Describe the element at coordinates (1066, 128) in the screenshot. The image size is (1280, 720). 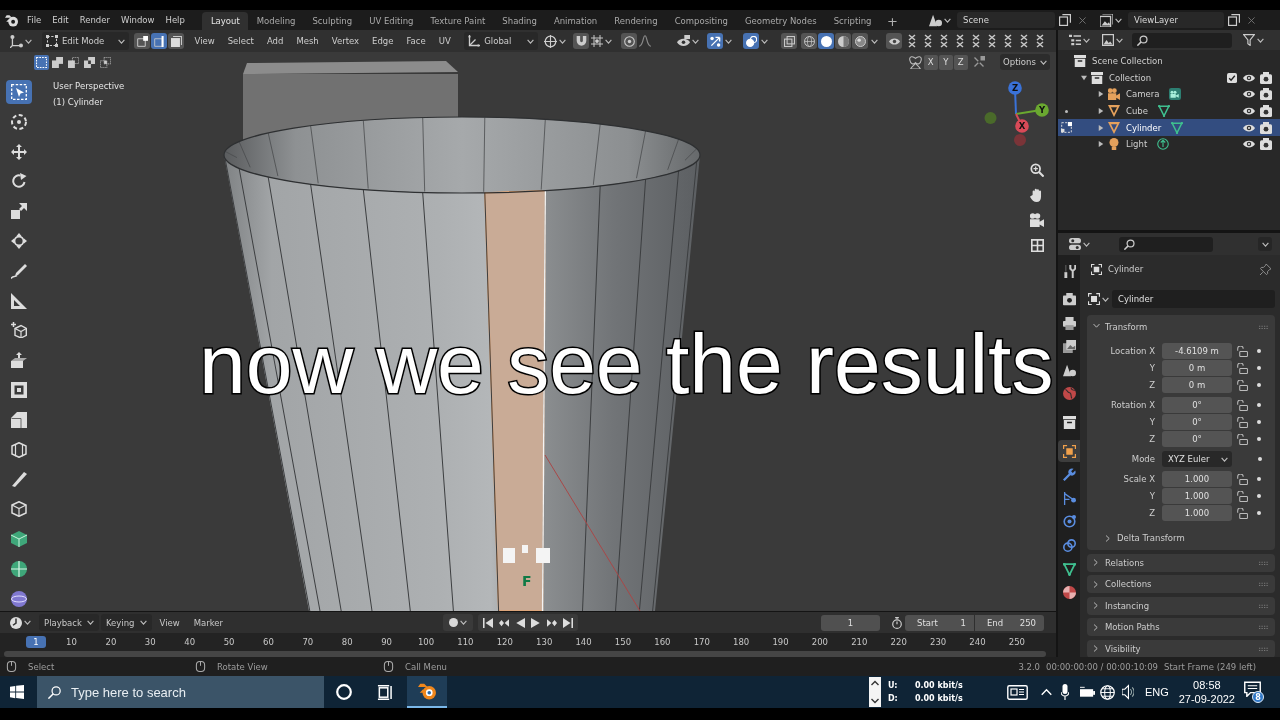
I see `dashed-square-icon` at that location.